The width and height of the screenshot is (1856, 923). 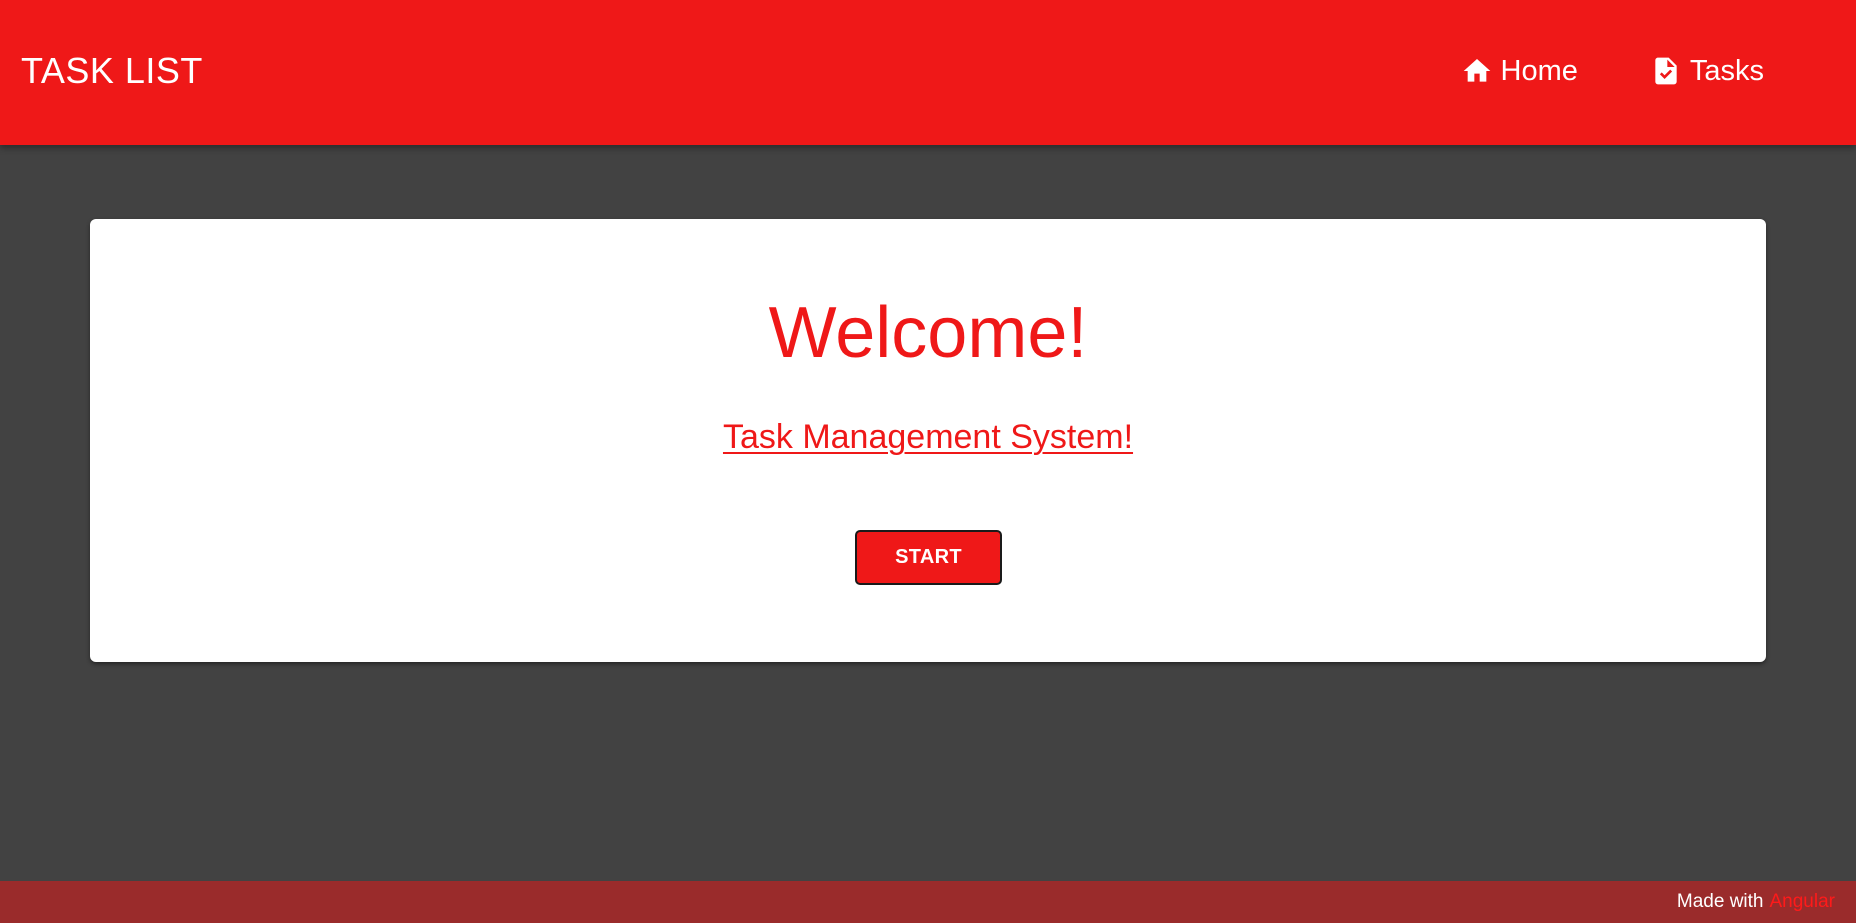 What do you see at coordinates (1726, 71) in the screenshot?
I see `nav-tasks-label: Tasks` at bounding box center [1726, 71].